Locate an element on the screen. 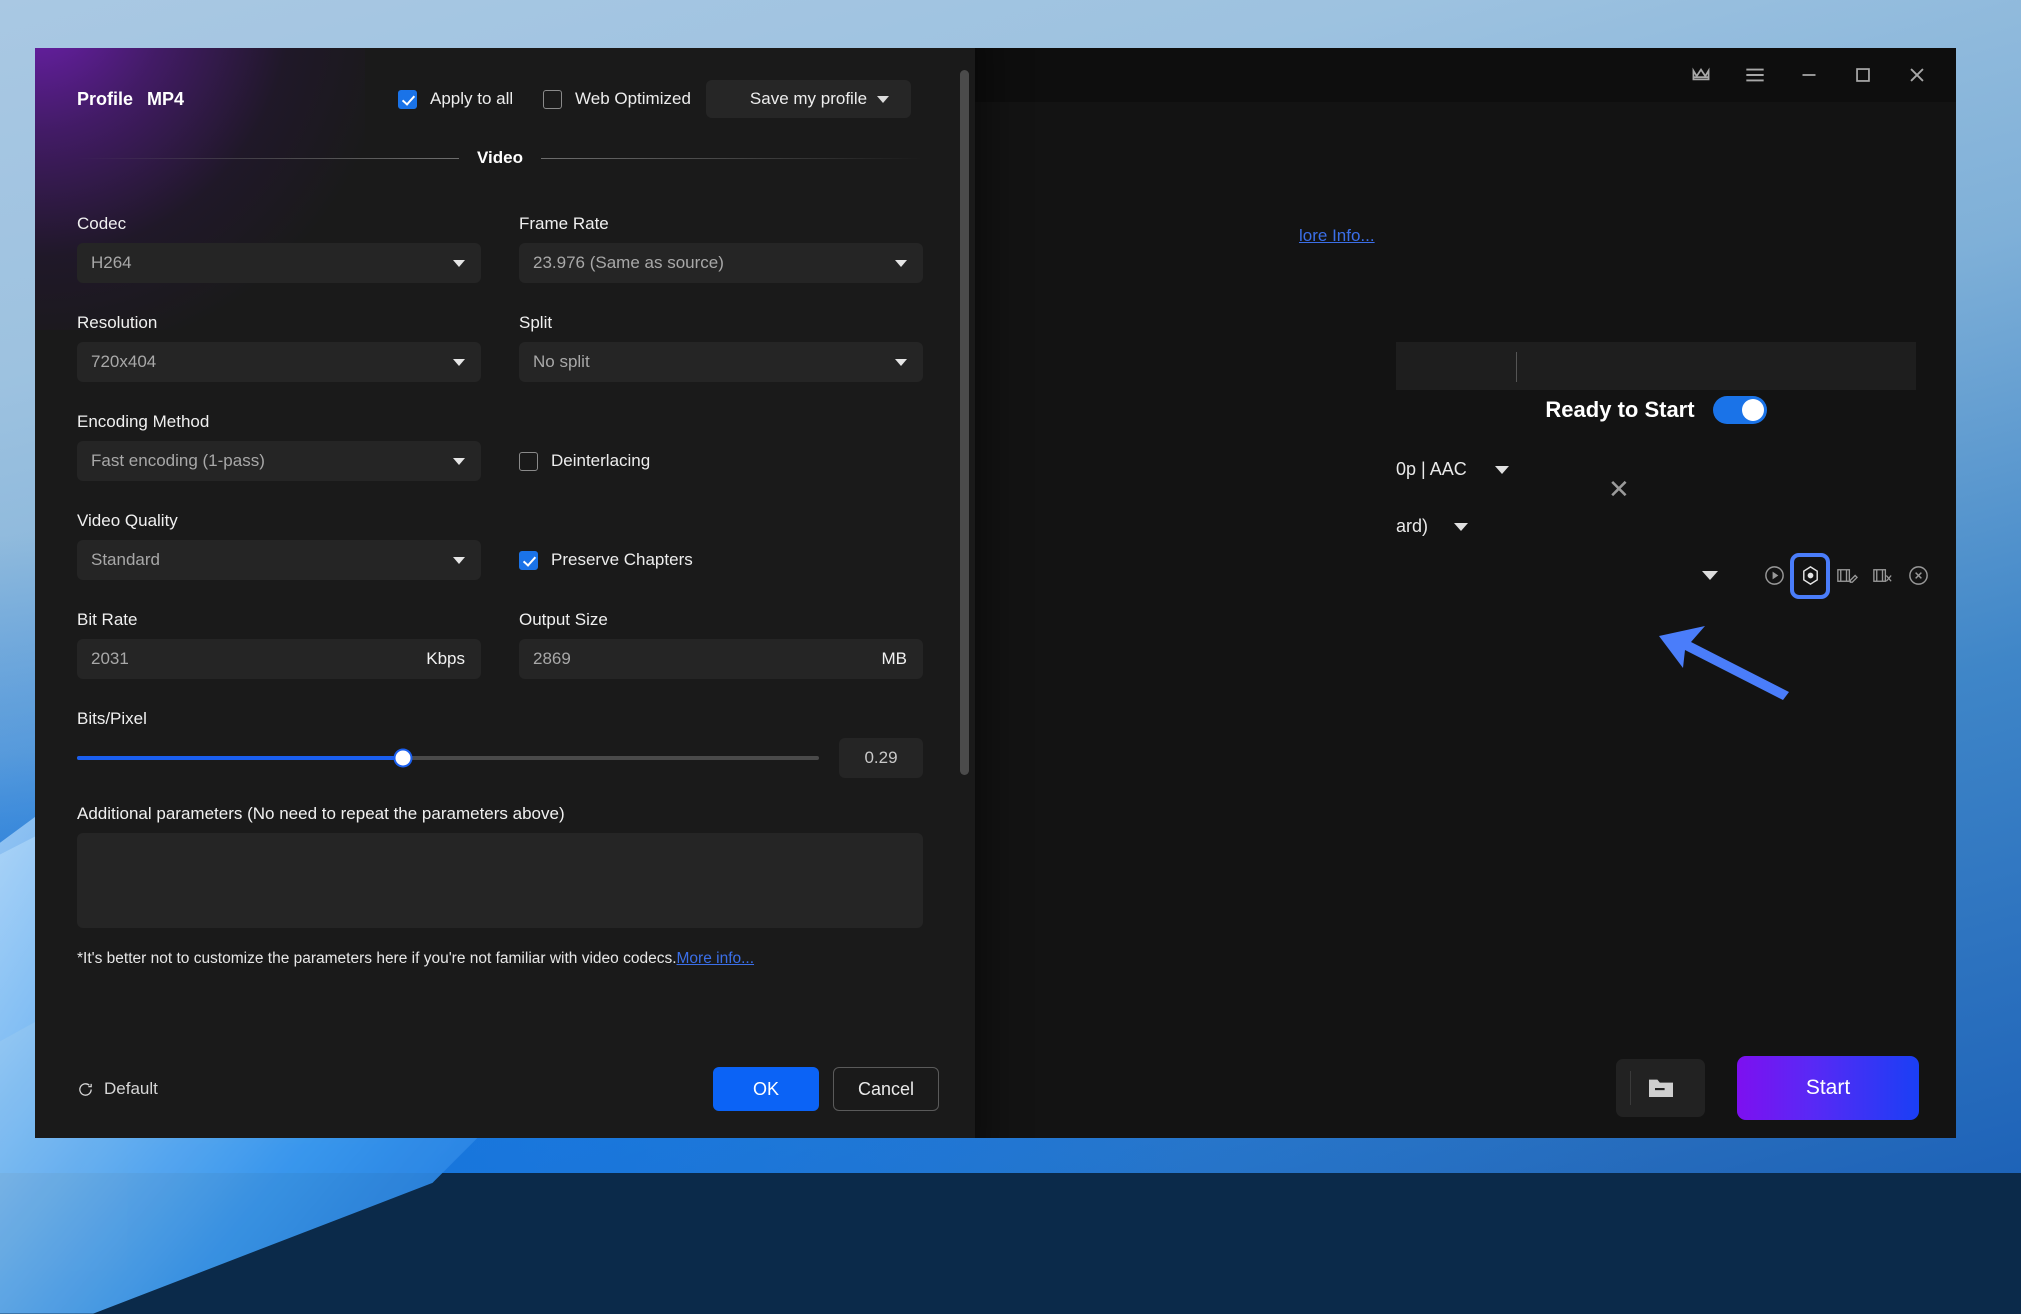 Image resolution: width=2021 pixels, height=1314 pixels. close-icon is located at coordinates (1917, 75).